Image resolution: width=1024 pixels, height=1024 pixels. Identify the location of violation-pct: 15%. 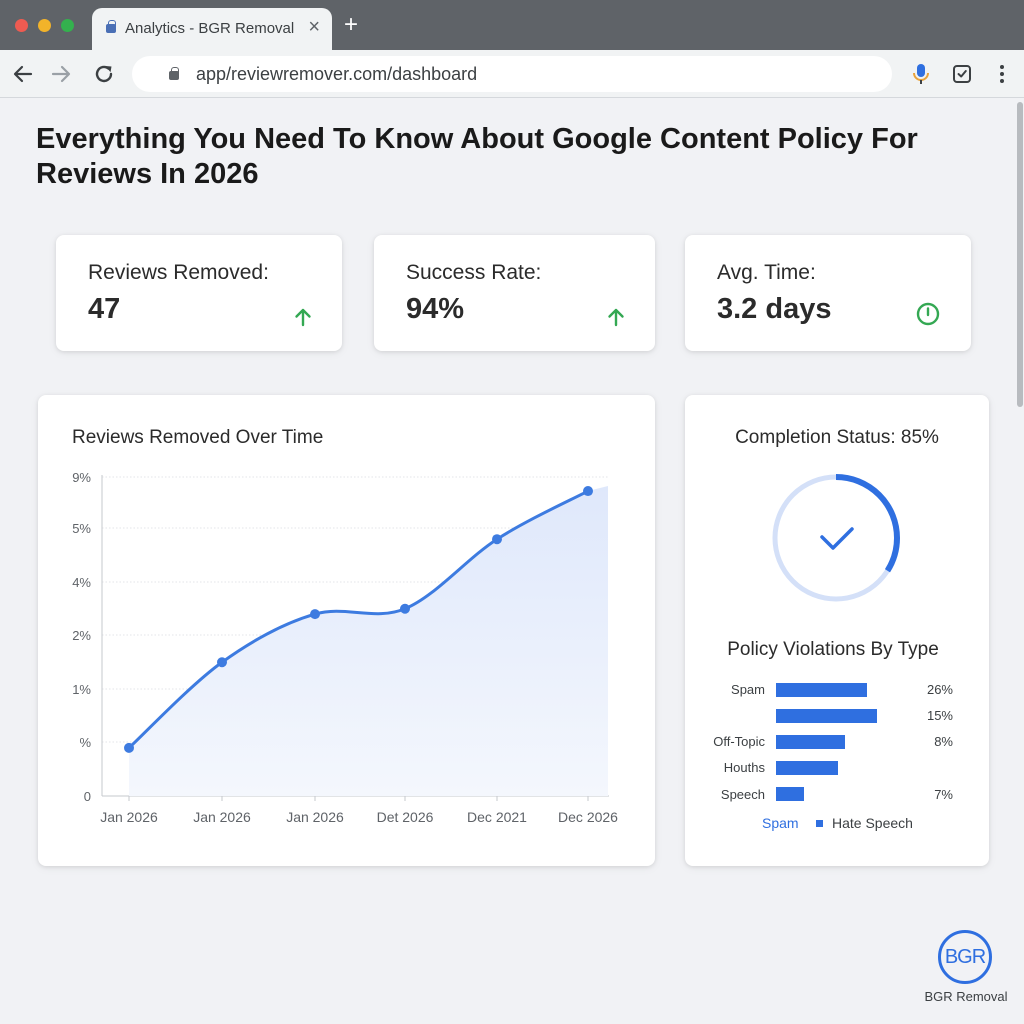
(939, 715).